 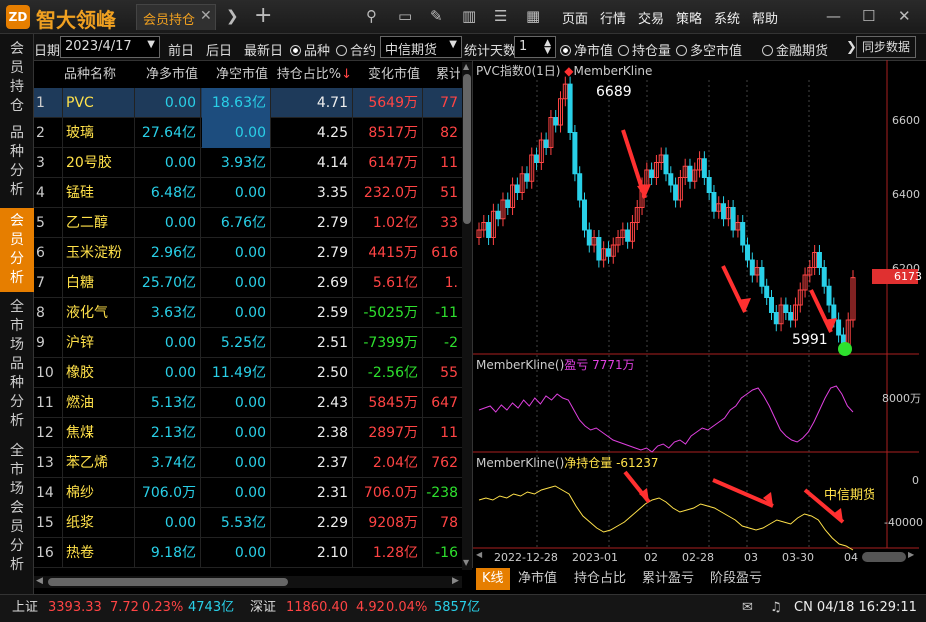 What do you see at coordinates (206, 16) in the screenshot?
I see `close-tab-icon: ✕` at bounding box center [206, 16].